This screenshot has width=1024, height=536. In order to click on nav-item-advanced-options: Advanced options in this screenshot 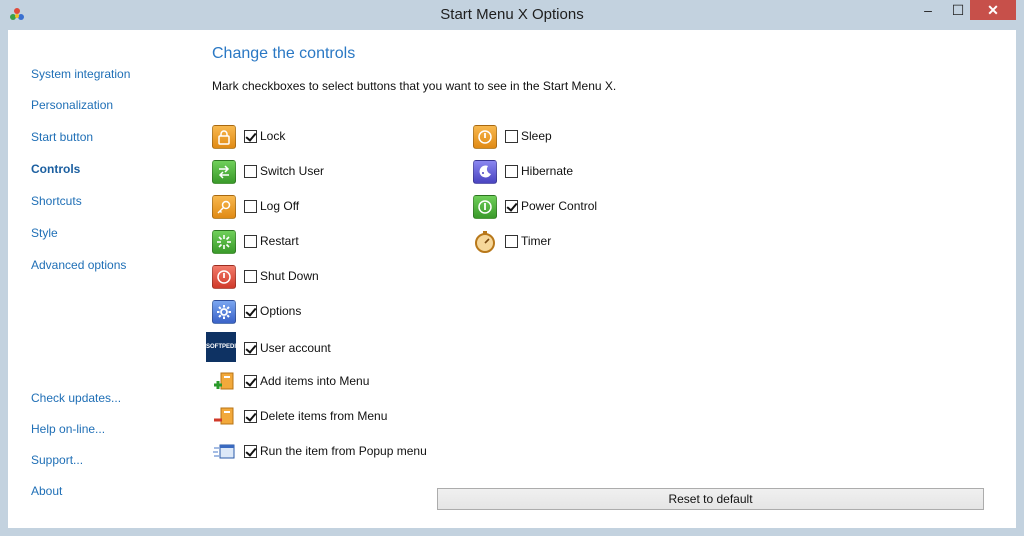, I will do `click(78, 265)`.